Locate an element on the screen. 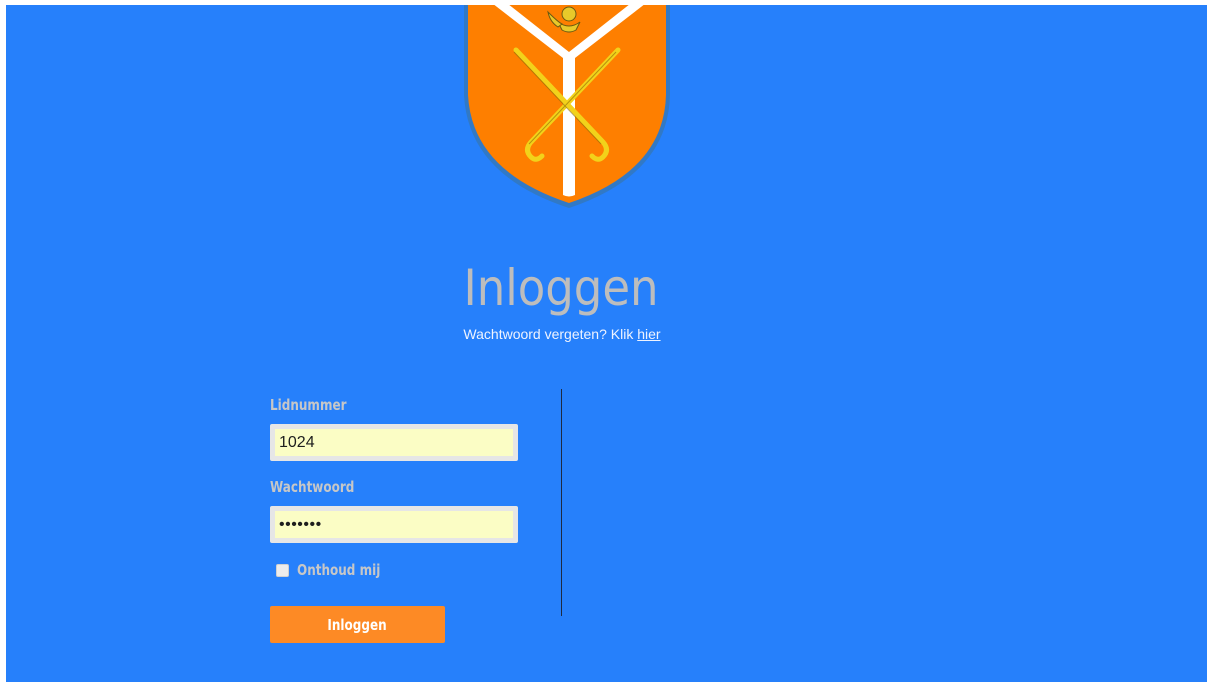 The height and width of the screenshot is (682, 1213). forgot-password-prefix: Wachtwoord vergeten? Klik is located at coordinates (548, 334).